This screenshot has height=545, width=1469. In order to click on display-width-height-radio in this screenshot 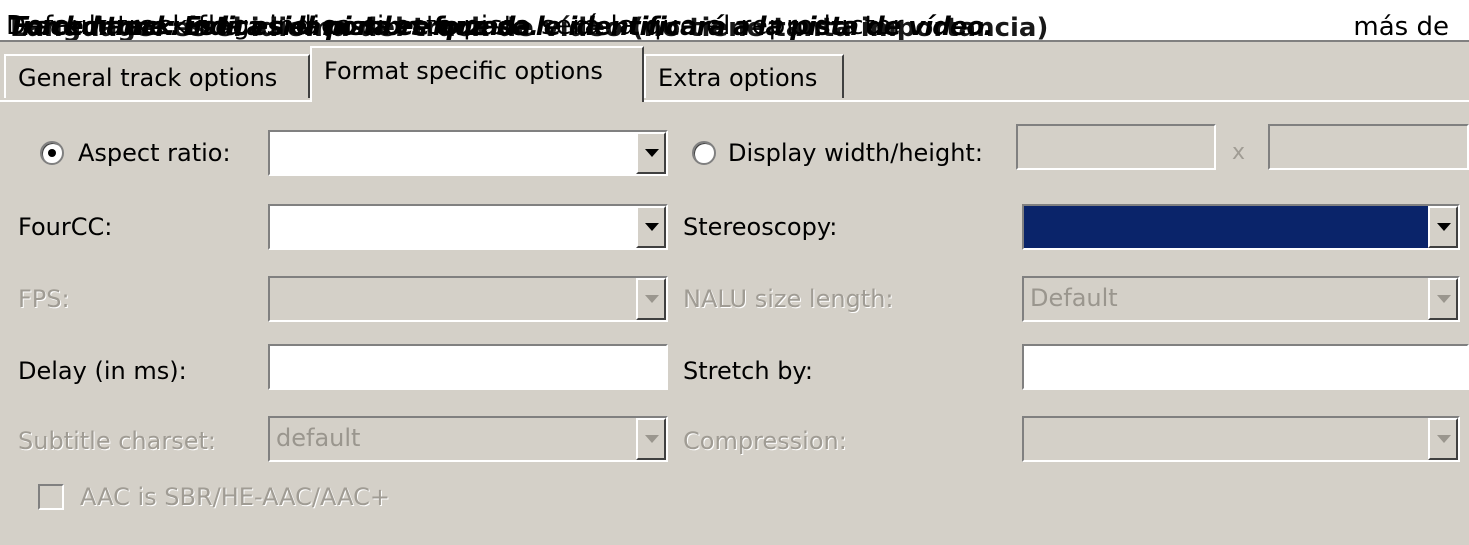, I will do `click(704, 153)`.